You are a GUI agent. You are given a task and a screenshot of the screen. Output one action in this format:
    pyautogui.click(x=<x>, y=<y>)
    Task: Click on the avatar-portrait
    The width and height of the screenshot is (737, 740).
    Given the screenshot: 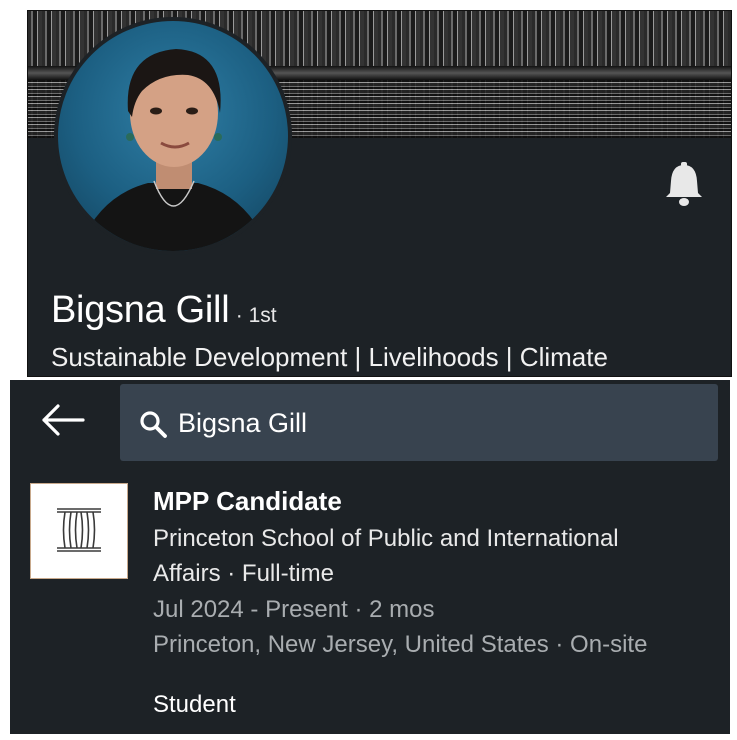 What is the action you would take?
    pyautogui.click(x=174, y=150)
    